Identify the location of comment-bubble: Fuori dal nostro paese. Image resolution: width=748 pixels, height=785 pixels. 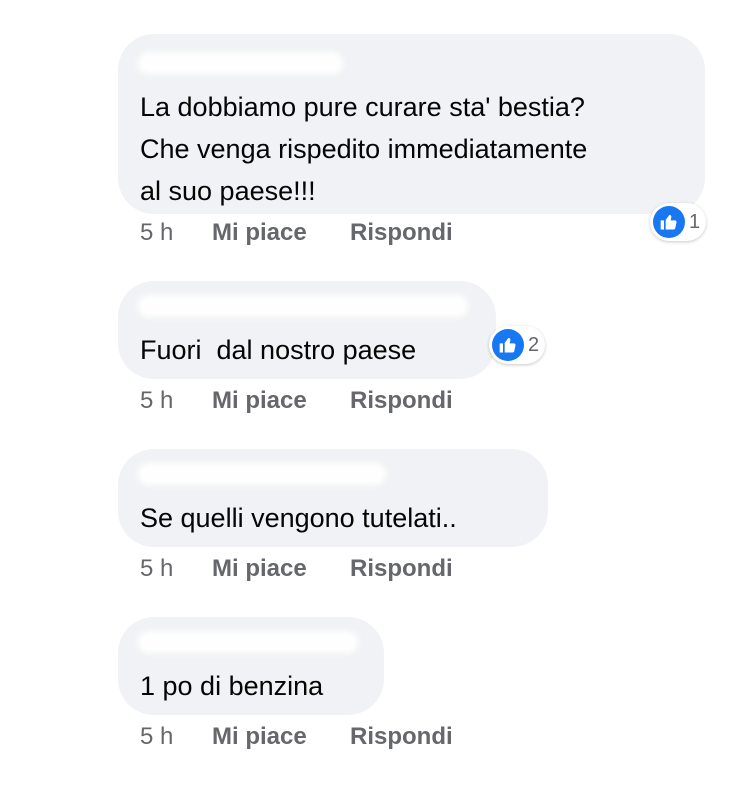
(307, 330).